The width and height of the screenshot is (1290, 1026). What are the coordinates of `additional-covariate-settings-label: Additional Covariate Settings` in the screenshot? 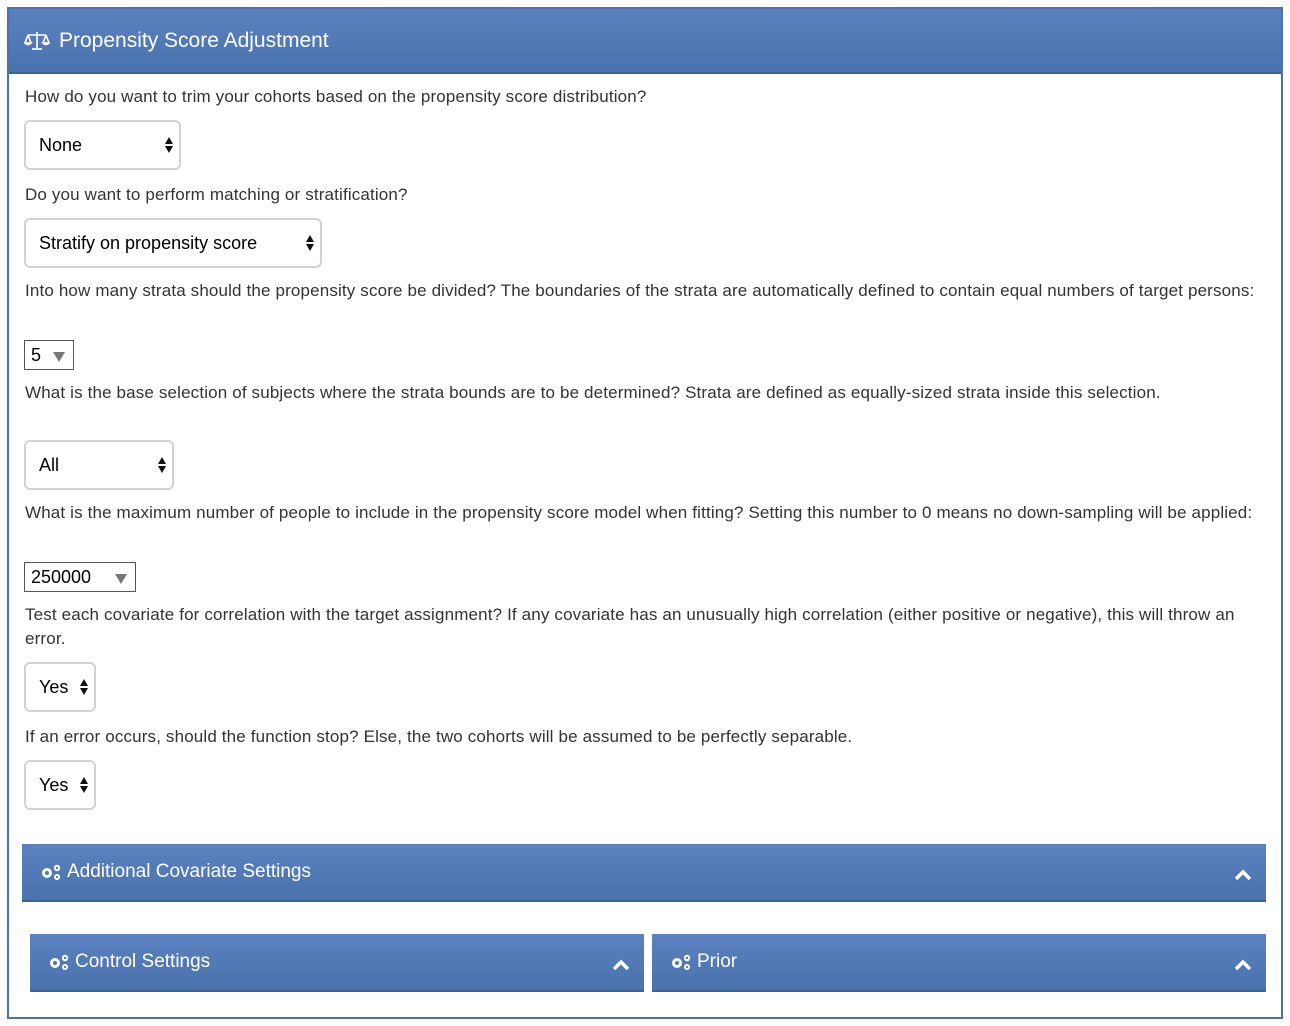 It's located at (189, 871).